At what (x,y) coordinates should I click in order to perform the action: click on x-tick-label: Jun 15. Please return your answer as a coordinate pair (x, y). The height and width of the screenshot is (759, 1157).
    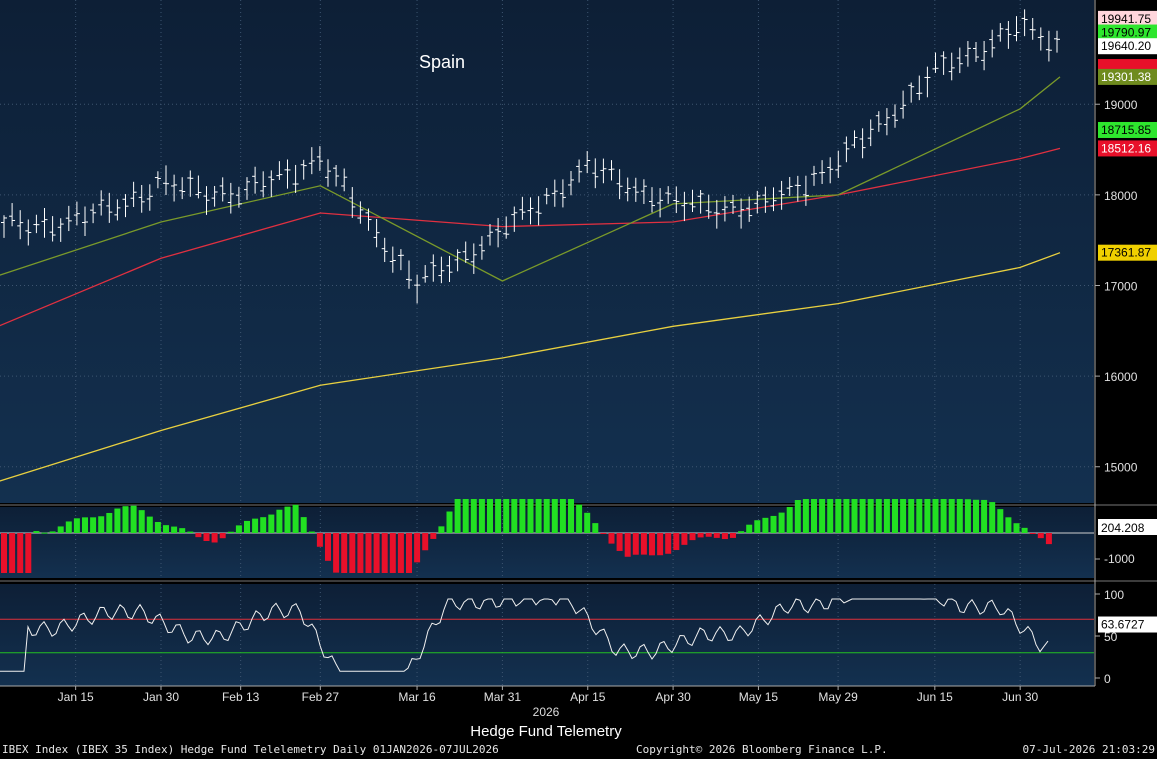
    Looking at the image, I should click on (935, 697).